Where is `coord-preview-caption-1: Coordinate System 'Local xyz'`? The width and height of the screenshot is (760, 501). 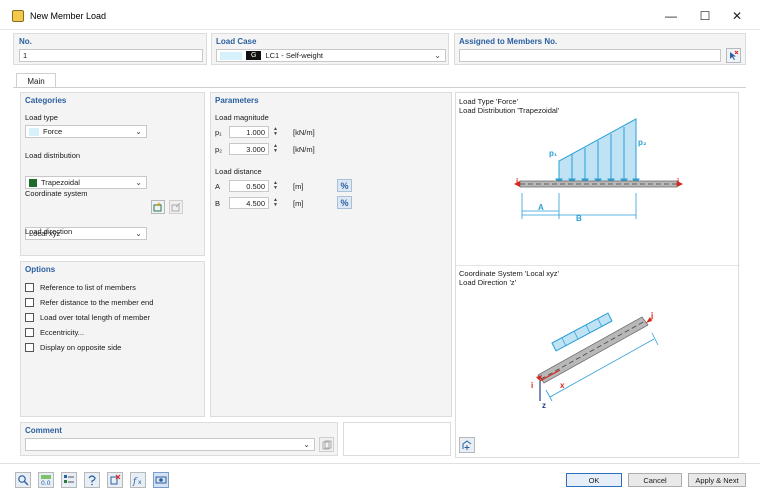
coord-preview-caption-1: Coordinate System 'Local xyz' is located at coordinates (509, 273).